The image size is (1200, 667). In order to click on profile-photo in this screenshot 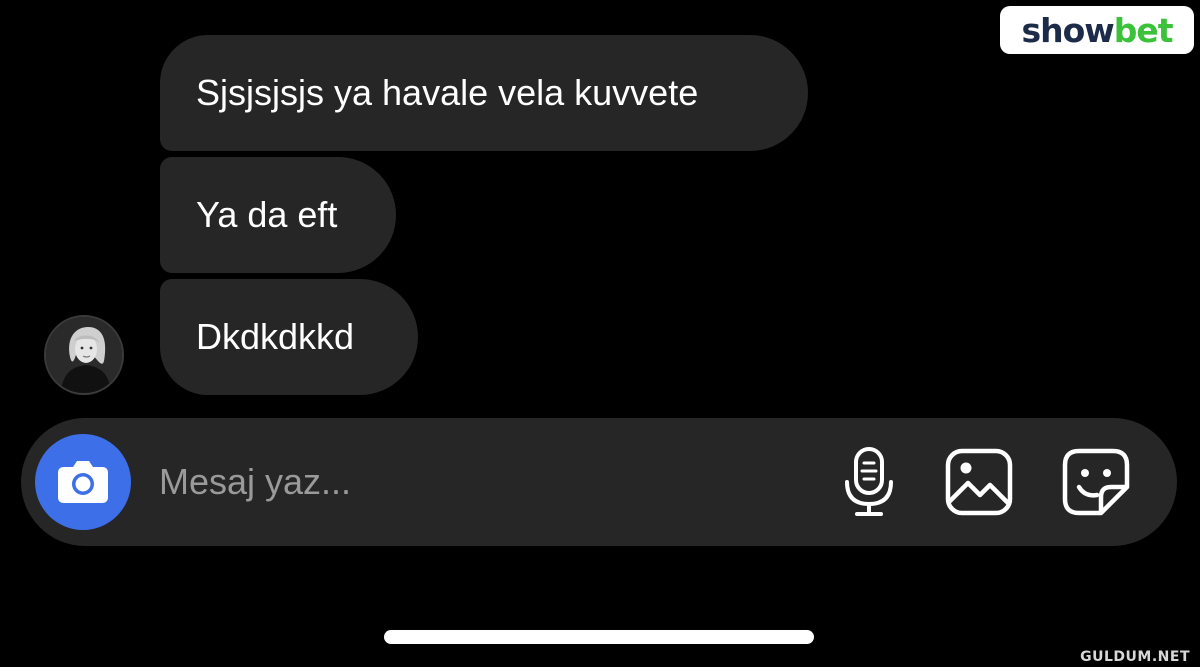, I will do `click(84, 355)`.